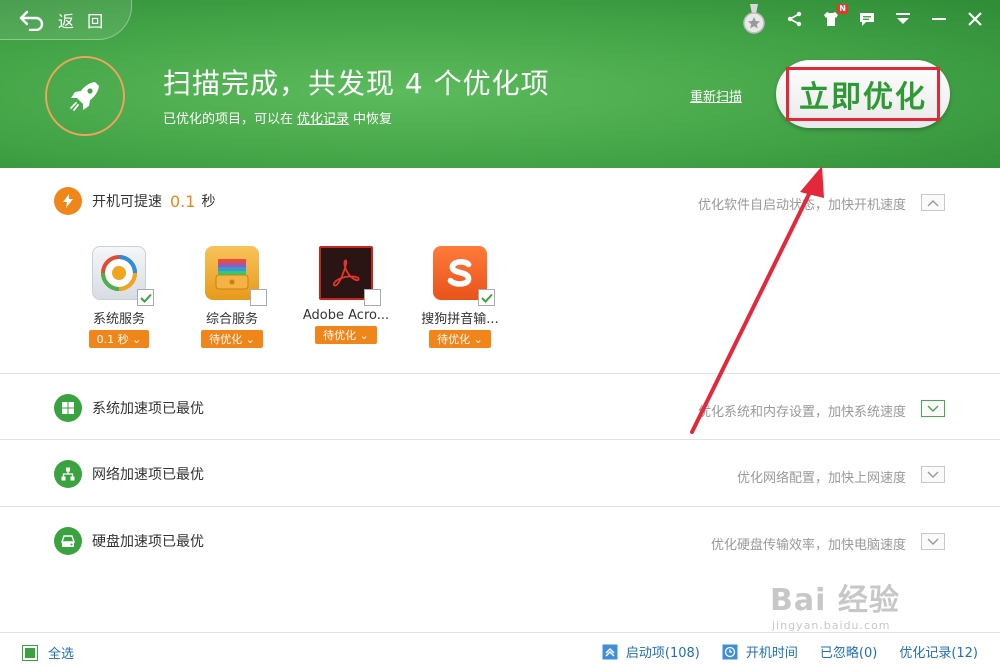 This screenshot has height=667, width=1000. Describe the element at coordinates (842, 9) in the screenshot. I see `notification-badge: N` at that location.